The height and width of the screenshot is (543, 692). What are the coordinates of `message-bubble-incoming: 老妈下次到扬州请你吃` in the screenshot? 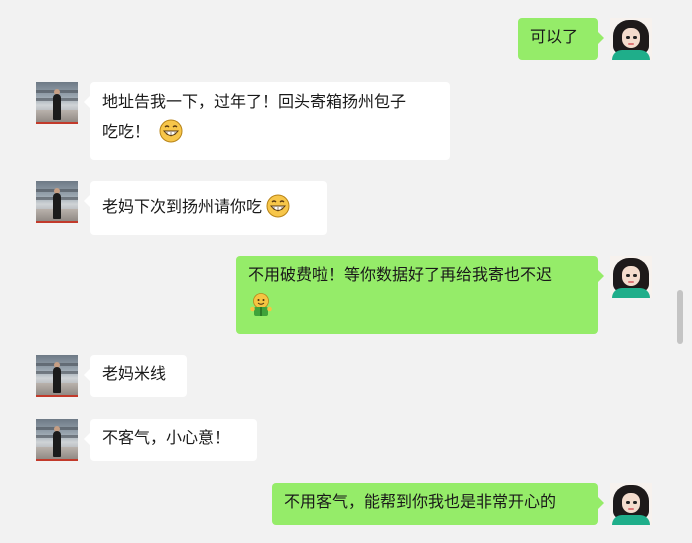 It's located at (205, 208).